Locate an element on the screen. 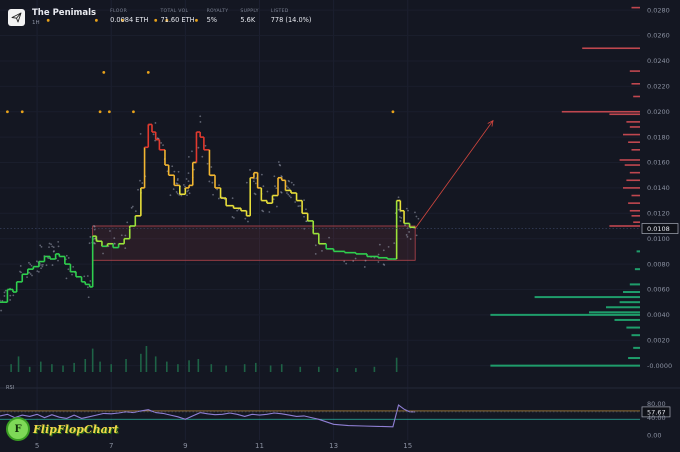 Image resolution: width=680 pixels, height=452 pixels. y-tick-label: 0.0220 is located at coordinates (658, 87).